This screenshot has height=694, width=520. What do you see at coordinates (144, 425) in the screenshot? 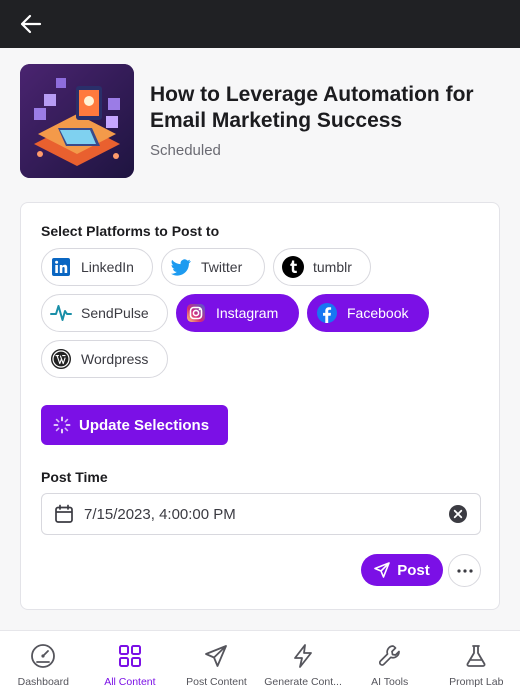
I see `update-selections-label: Update Selections` at bounding box center [144, 425].